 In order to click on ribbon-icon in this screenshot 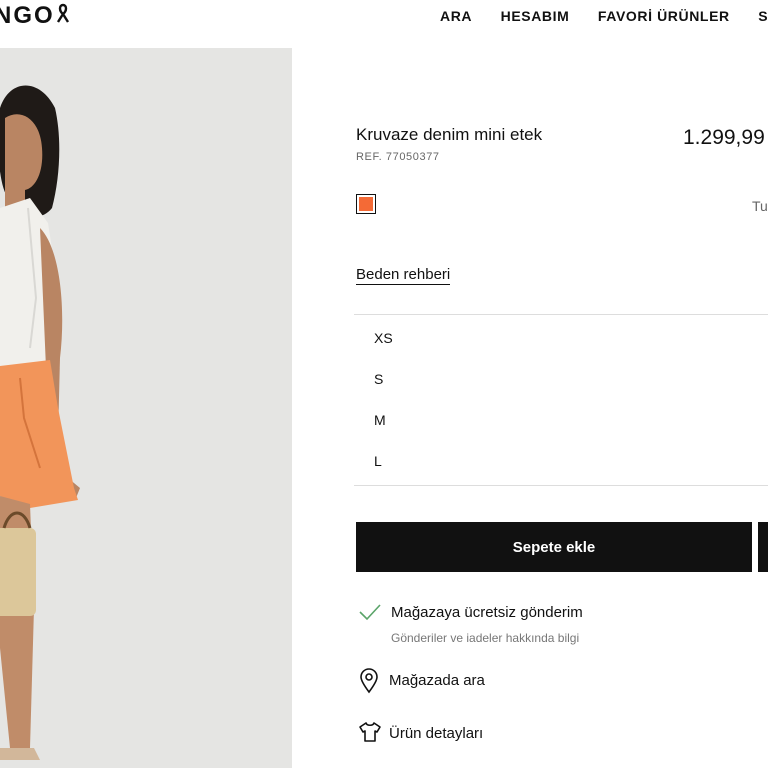, I will do `click(63, 16)`.